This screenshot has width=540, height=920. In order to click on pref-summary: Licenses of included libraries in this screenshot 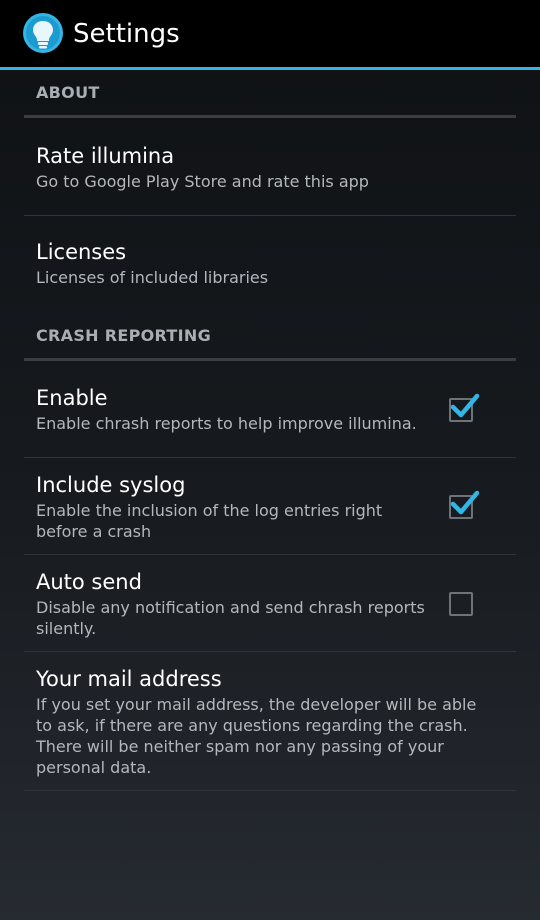, I will do `click(152, 277)`.